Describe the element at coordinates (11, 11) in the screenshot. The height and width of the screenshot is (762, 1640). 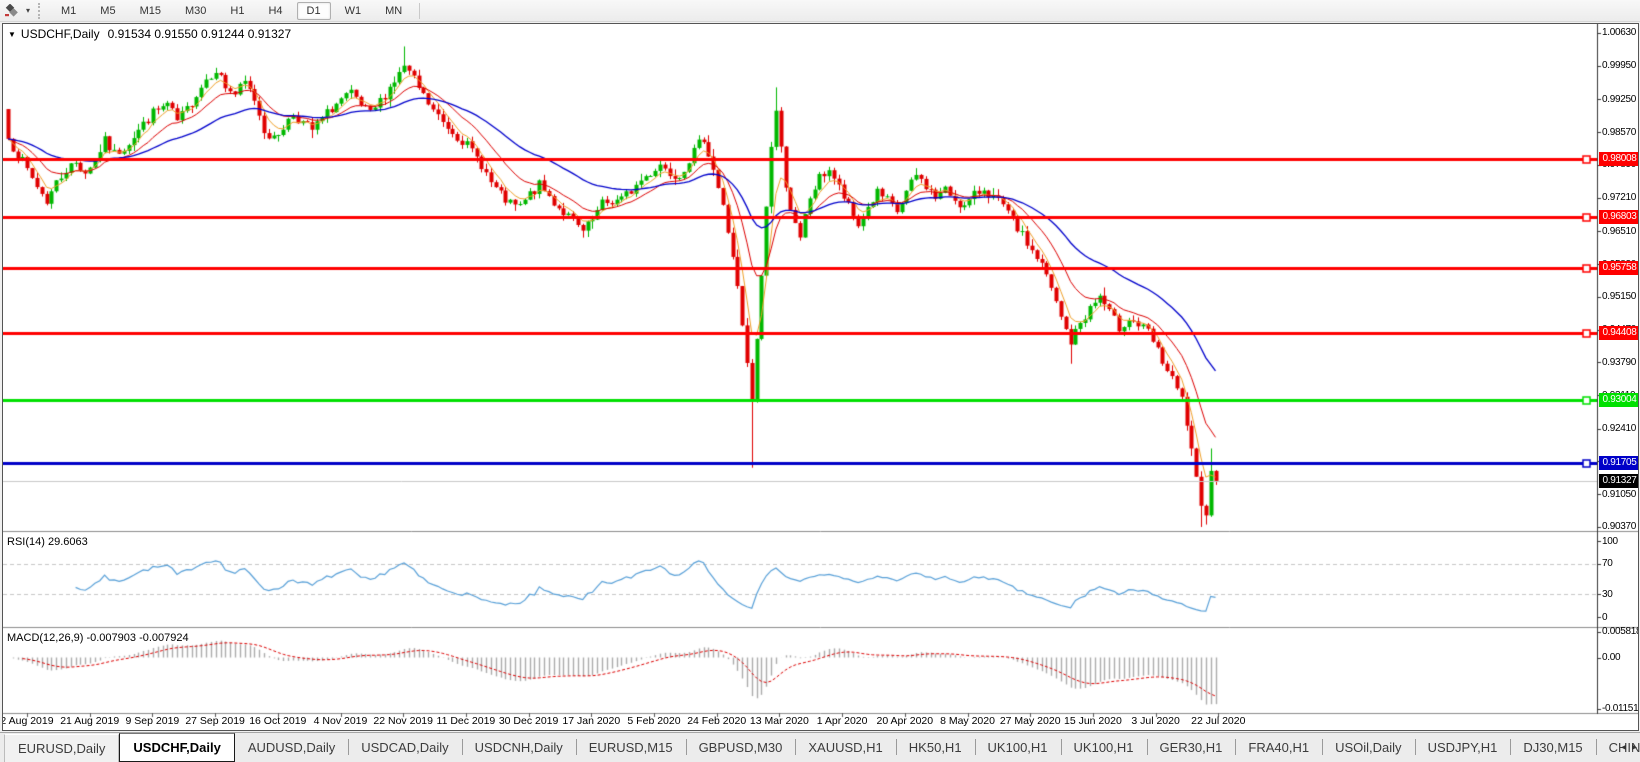
I see `chart-objects-icon` at that location.